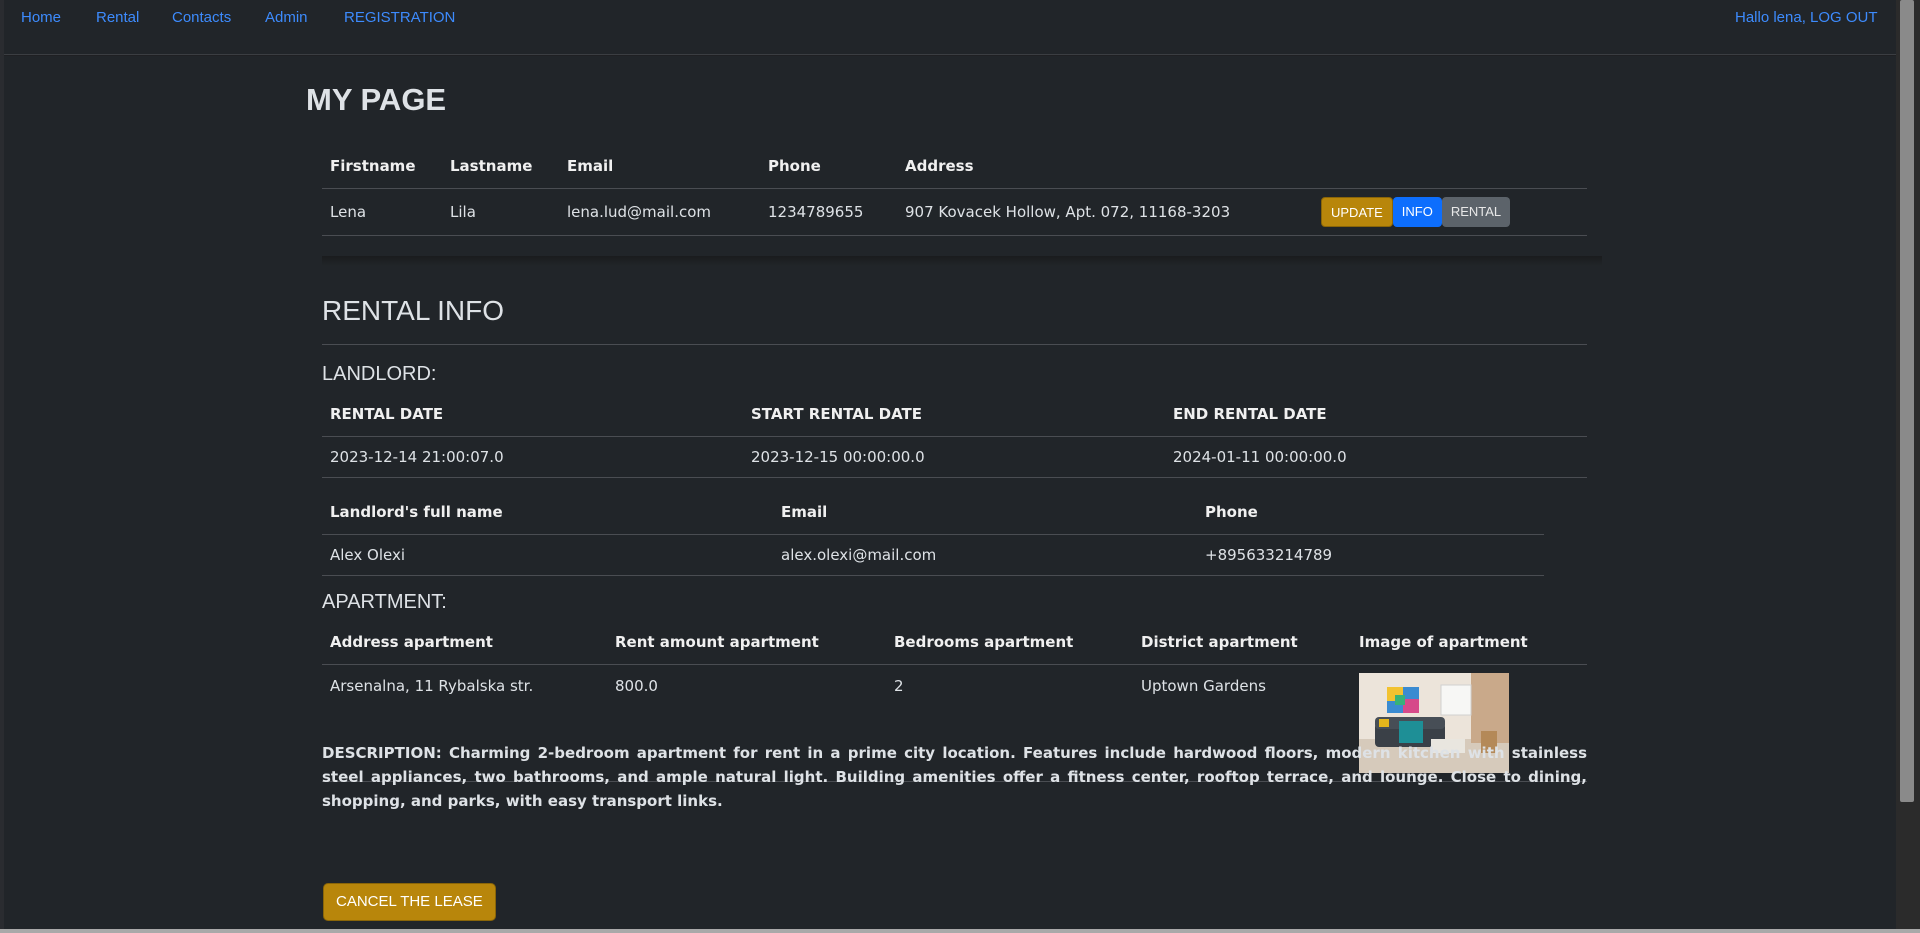 This screenshot has width=1920, height=933. What do you see at coordinates (933, 512) in the screenshot?
I see `table-header-row: Landlord's full name Email Phone` at bounding box center [933, 512].